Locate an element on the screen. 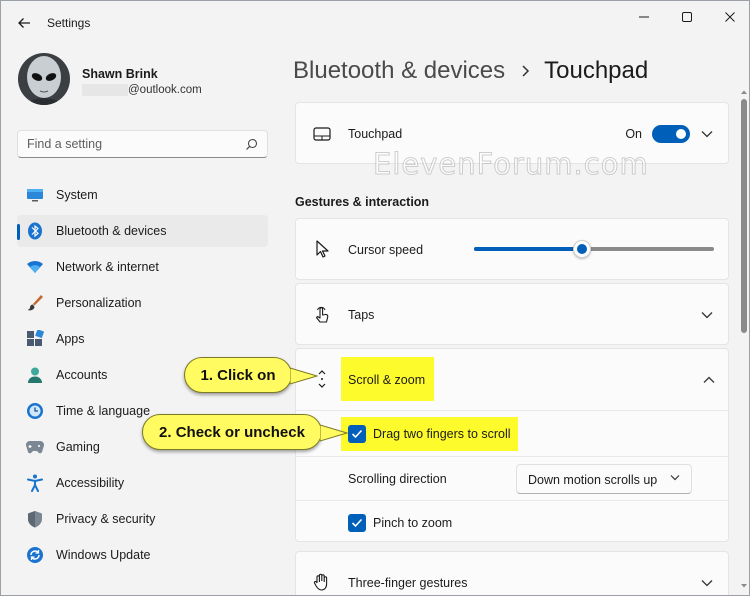  sidebar-item-privacy-security: Privacy & security is located at coordinates (142, 519).